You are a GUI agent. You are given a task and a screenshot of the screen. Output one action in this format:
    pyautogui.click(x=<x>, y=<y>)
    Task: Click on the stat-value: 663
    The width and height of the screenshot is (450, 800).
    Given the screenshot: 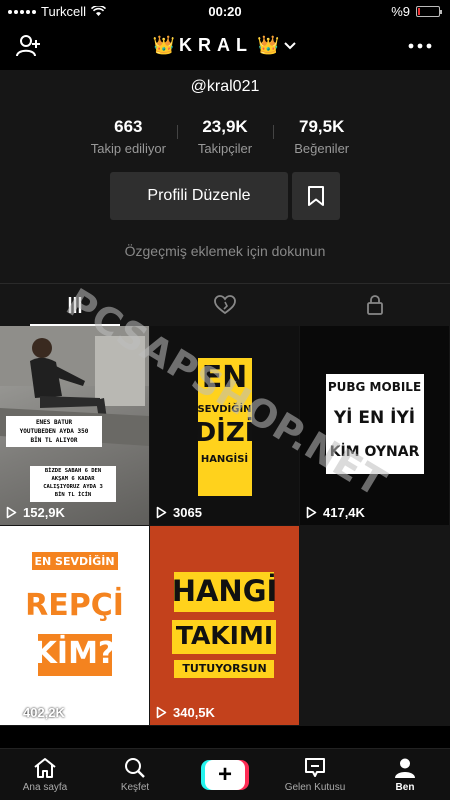 What is the action you would take?
    pyautogui.click(x=128, y=126)
    